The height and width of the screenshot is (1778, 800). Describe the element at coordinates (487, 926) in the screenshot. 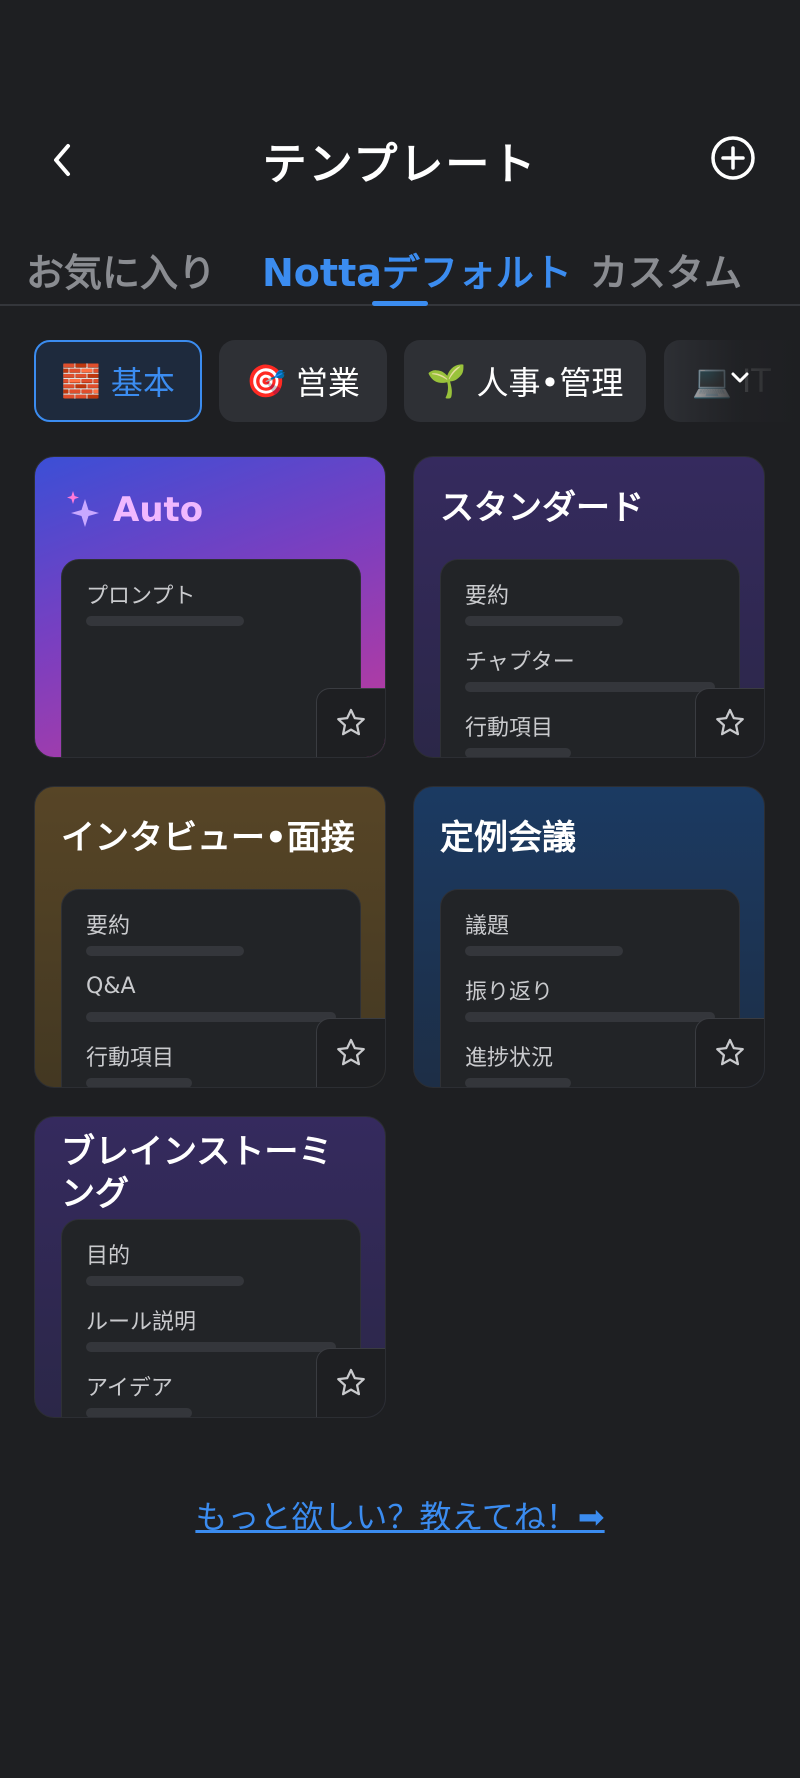

I see `preview-item-label: 議題` at that location.